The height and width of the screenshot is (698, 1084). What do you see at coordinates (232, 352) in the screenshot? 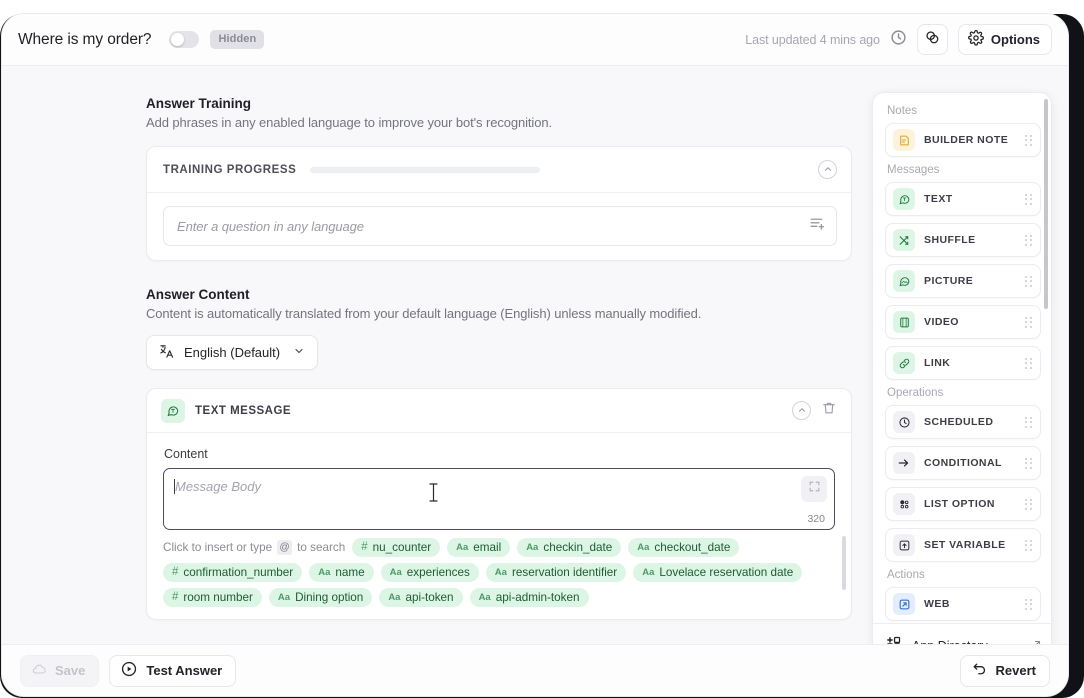
I see `language-selector: English (Default)` at bounding box center [232, 352].